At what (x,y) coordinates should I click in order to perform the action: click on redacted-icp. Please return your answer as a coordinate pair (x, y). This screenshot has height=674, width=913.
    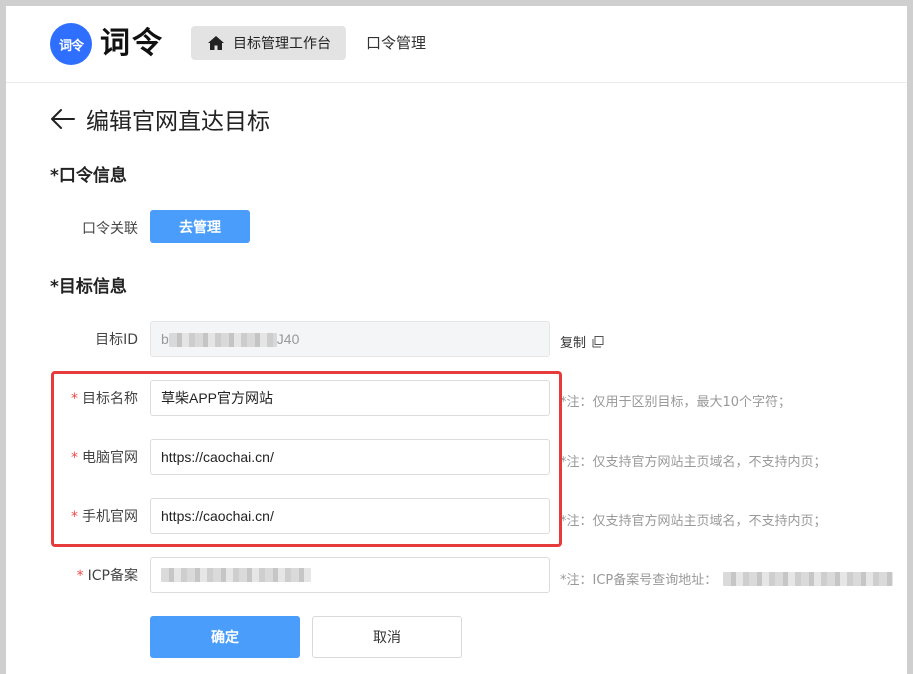
    Looking at the image, I should click on (236, 575).